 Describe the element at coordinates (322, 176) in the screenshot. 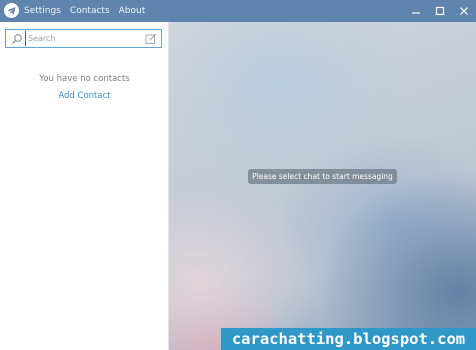

I see `select-chat-message: Please select chat to start messaging` at that location.